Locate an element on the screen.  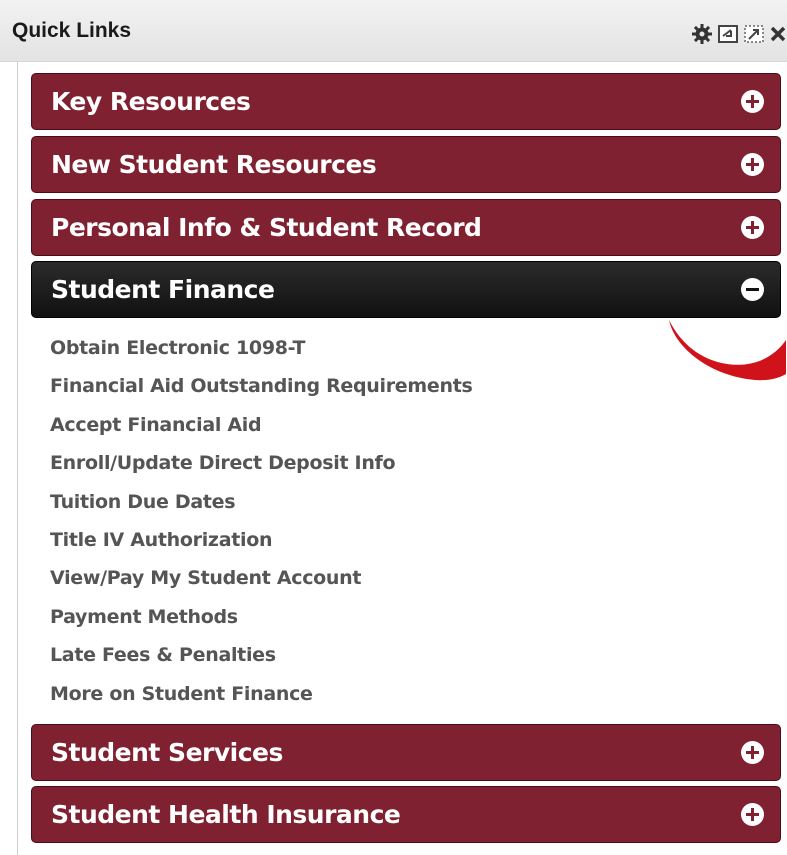
collapse-icon is located at coordinates (752, 289).